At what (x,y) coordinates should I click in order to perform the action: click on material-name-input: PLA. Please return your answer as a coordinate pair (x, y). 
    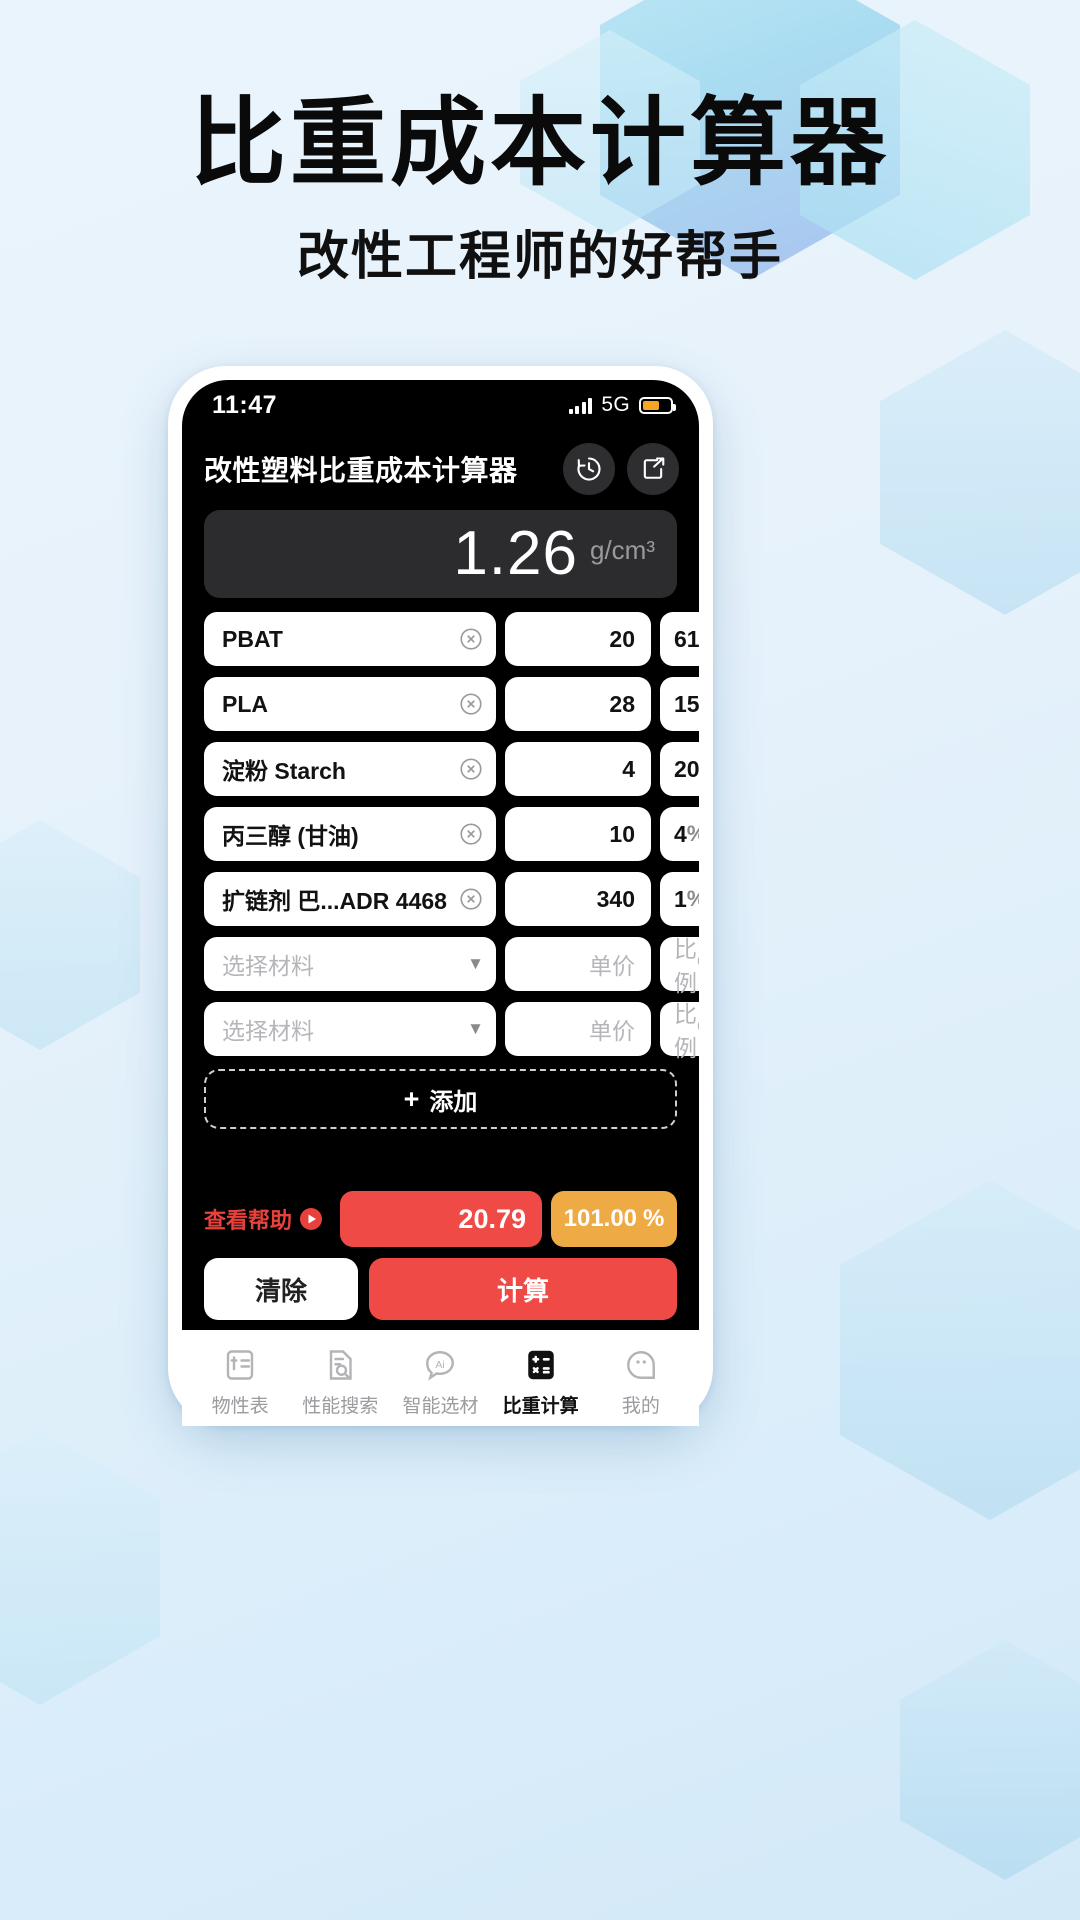
    Looking at the image, I should click on (350, 704).